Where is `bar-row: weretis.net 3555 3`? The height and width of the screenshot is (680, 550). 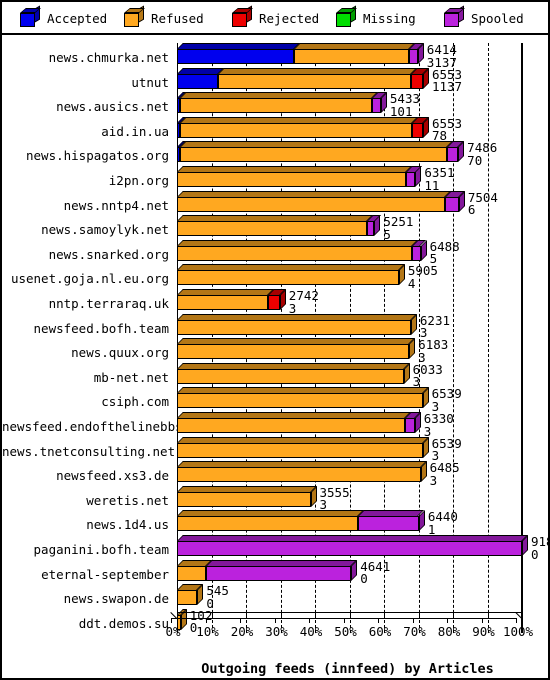
bar-row: weretis.net 3555 3 is located at coordinates (275, 498).